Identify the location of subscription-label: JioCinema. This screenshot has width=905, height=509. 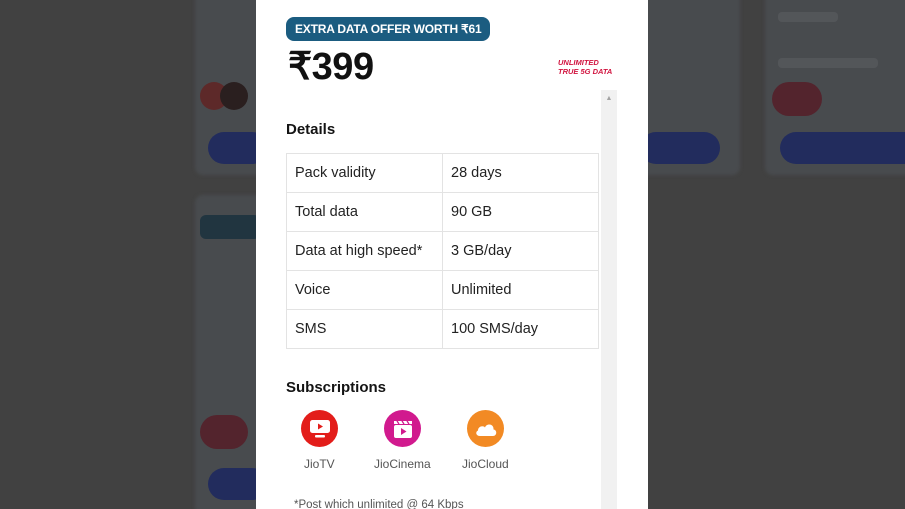
(402, 464).